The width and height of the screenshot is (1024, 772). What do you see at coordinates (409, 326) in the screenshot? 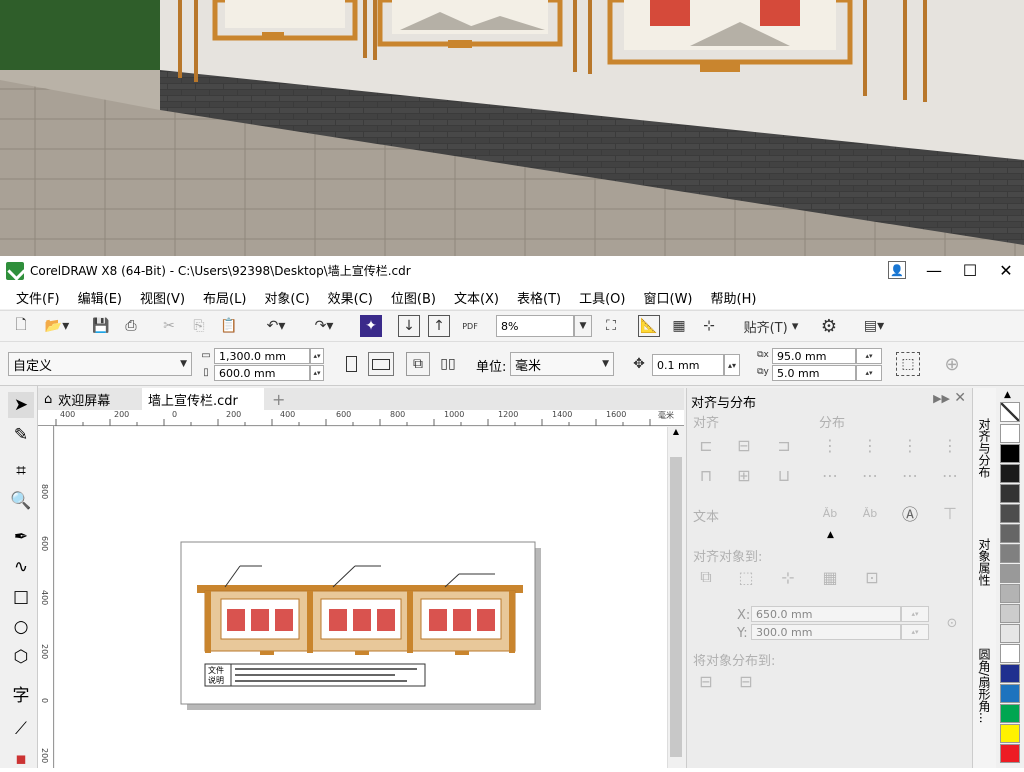
I see `import-icon: ↓` at bounding box center [409, 326].